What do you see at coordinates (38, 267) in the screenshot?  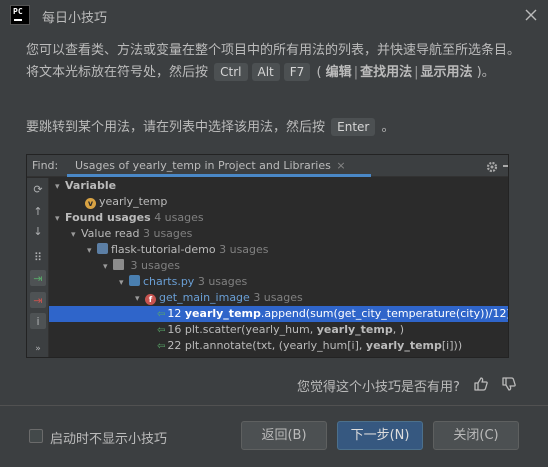 I see `find-toolstrip: ⟳ ↑ ↓ ⠿ ⇥ ⇥ i »` at bounding box center [38, 267].